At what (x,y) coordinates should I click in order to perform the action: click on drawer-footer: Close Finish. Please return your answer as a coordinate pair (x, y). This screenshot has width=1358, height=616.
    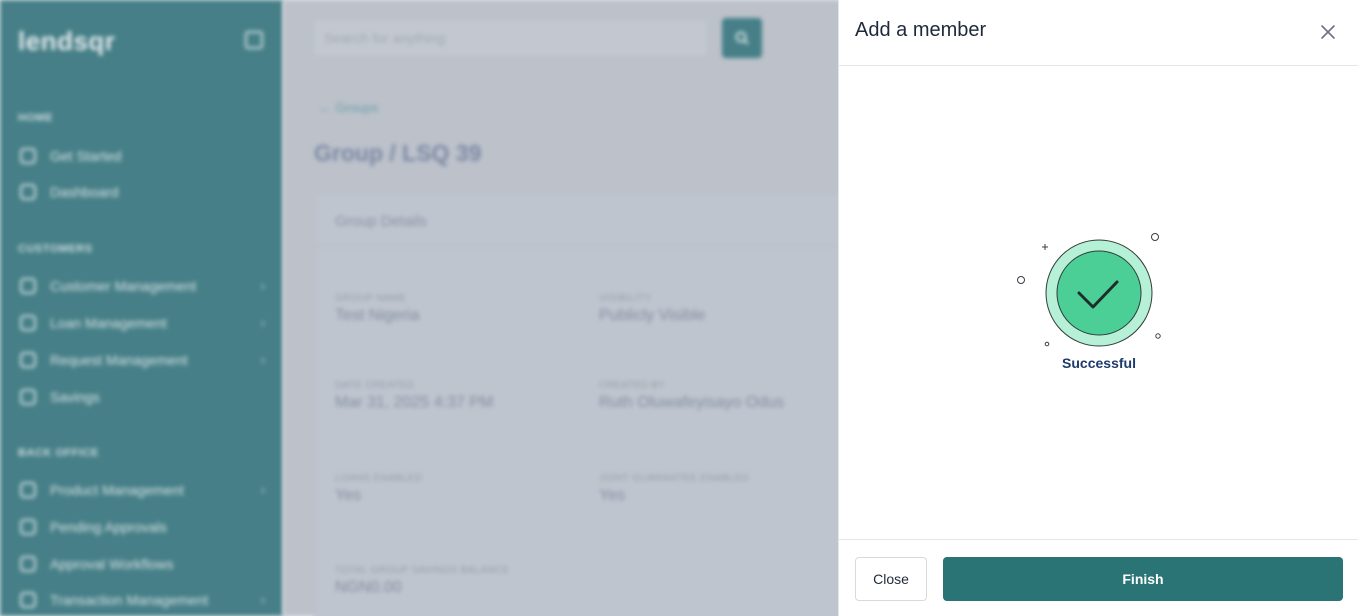
    Looking at the image, I should click on (1098, 577).